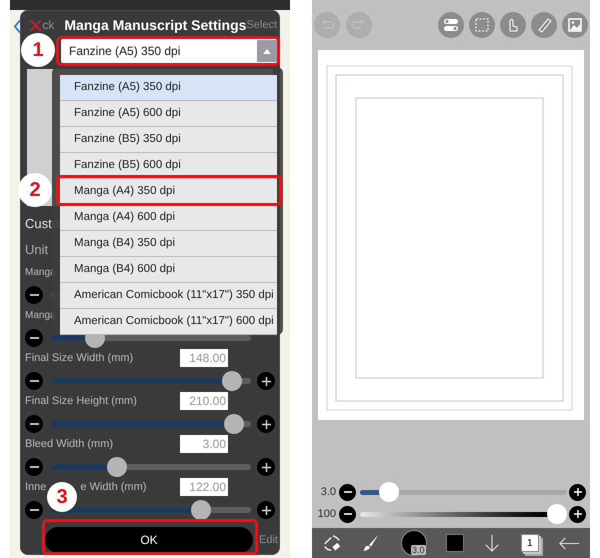  What do you see at coordinates (168, 140) in the screenshot?
I see `dropdown-option: Fanzine (B5) 350 dpi` at bounding box center [168, 140].